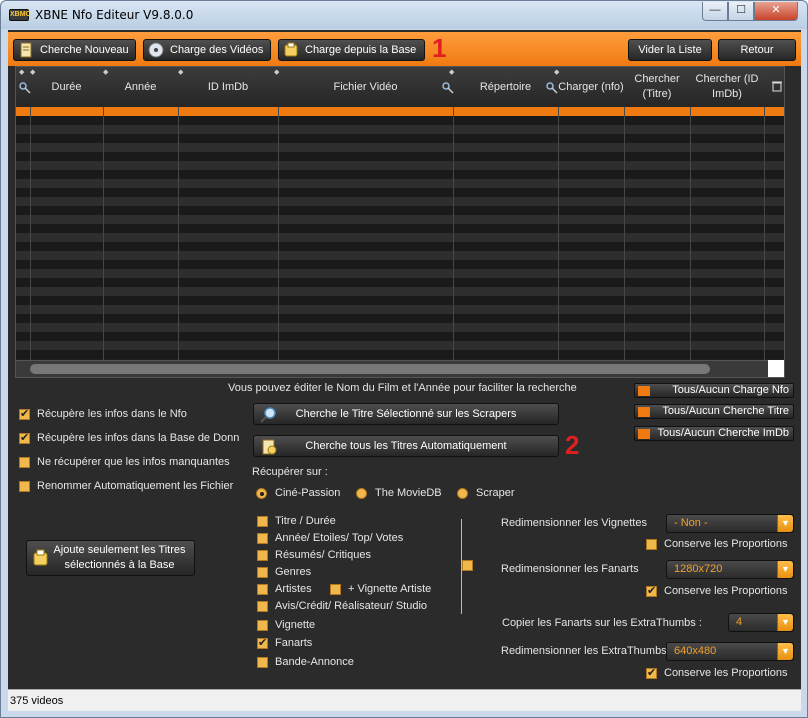  I want to click on app-icon: XBMC, so click(20, 15).